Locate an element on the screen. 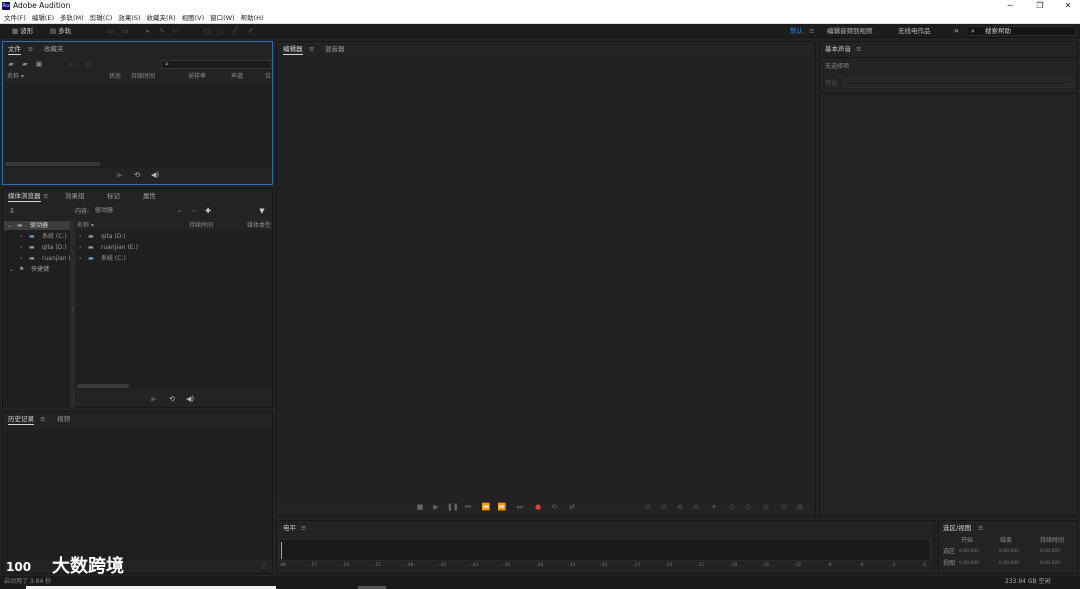 The height and width of the screenshot is (589, 1080). pause-icon: ❚❚ is located at coordinates (453, 507).